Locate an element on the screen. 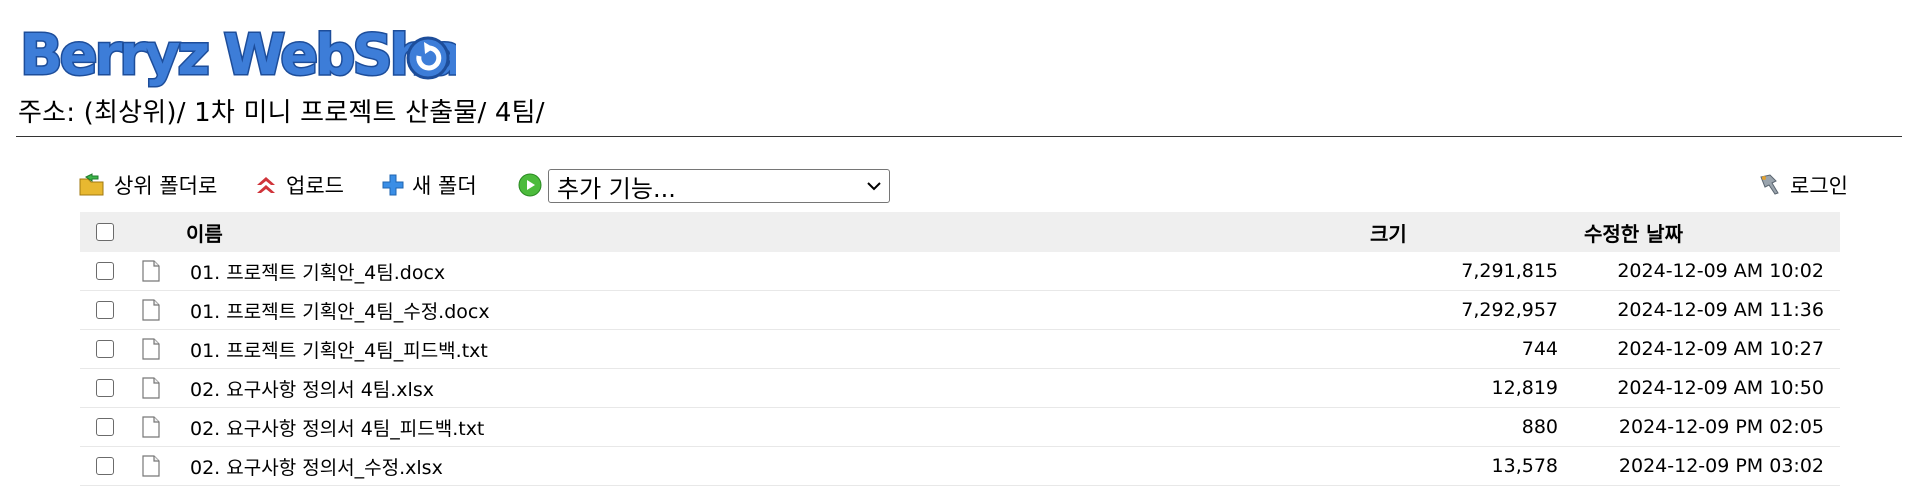 The width and height of the screenshot is (1918, 491). up-folder-label: 상위 폴더로 is located at coordinates (166, 186).